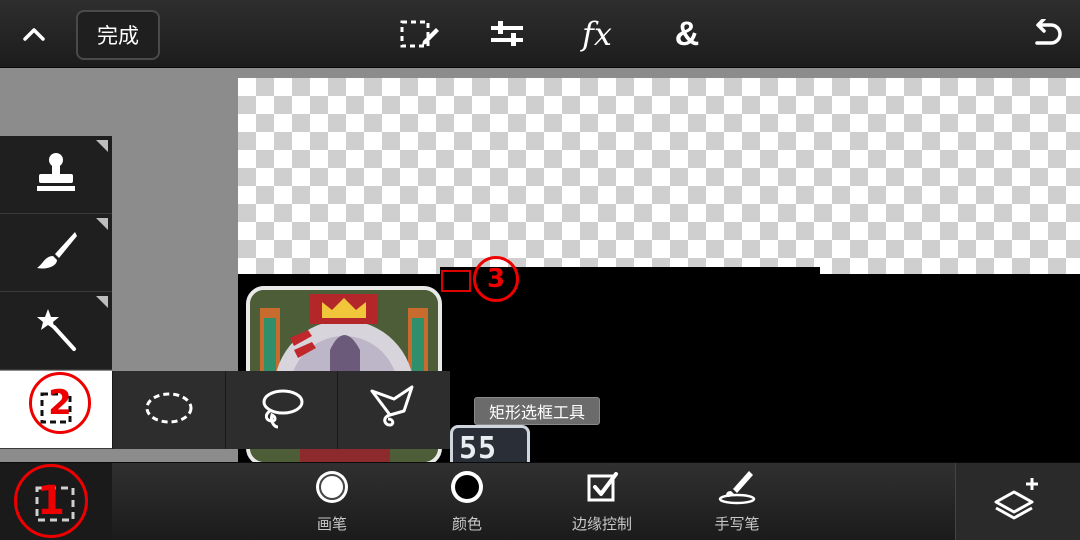 The height and width of the screenshot is (540, 1080). What do you see at coordinates (737, 524) in the screenshot?
I see `stylus-label: 手写笔` at bounding box center [737, 524].